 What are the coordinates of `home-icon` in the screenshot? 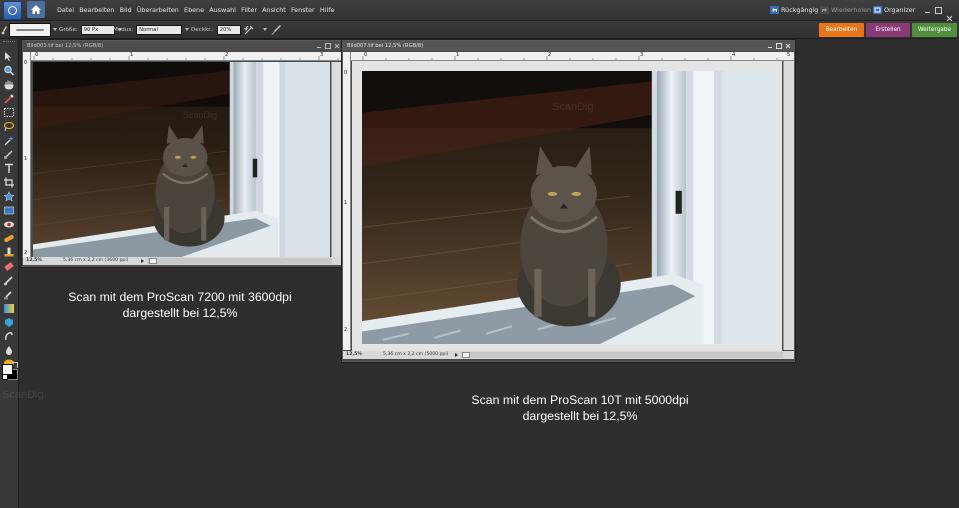 It's located at (36, 9).